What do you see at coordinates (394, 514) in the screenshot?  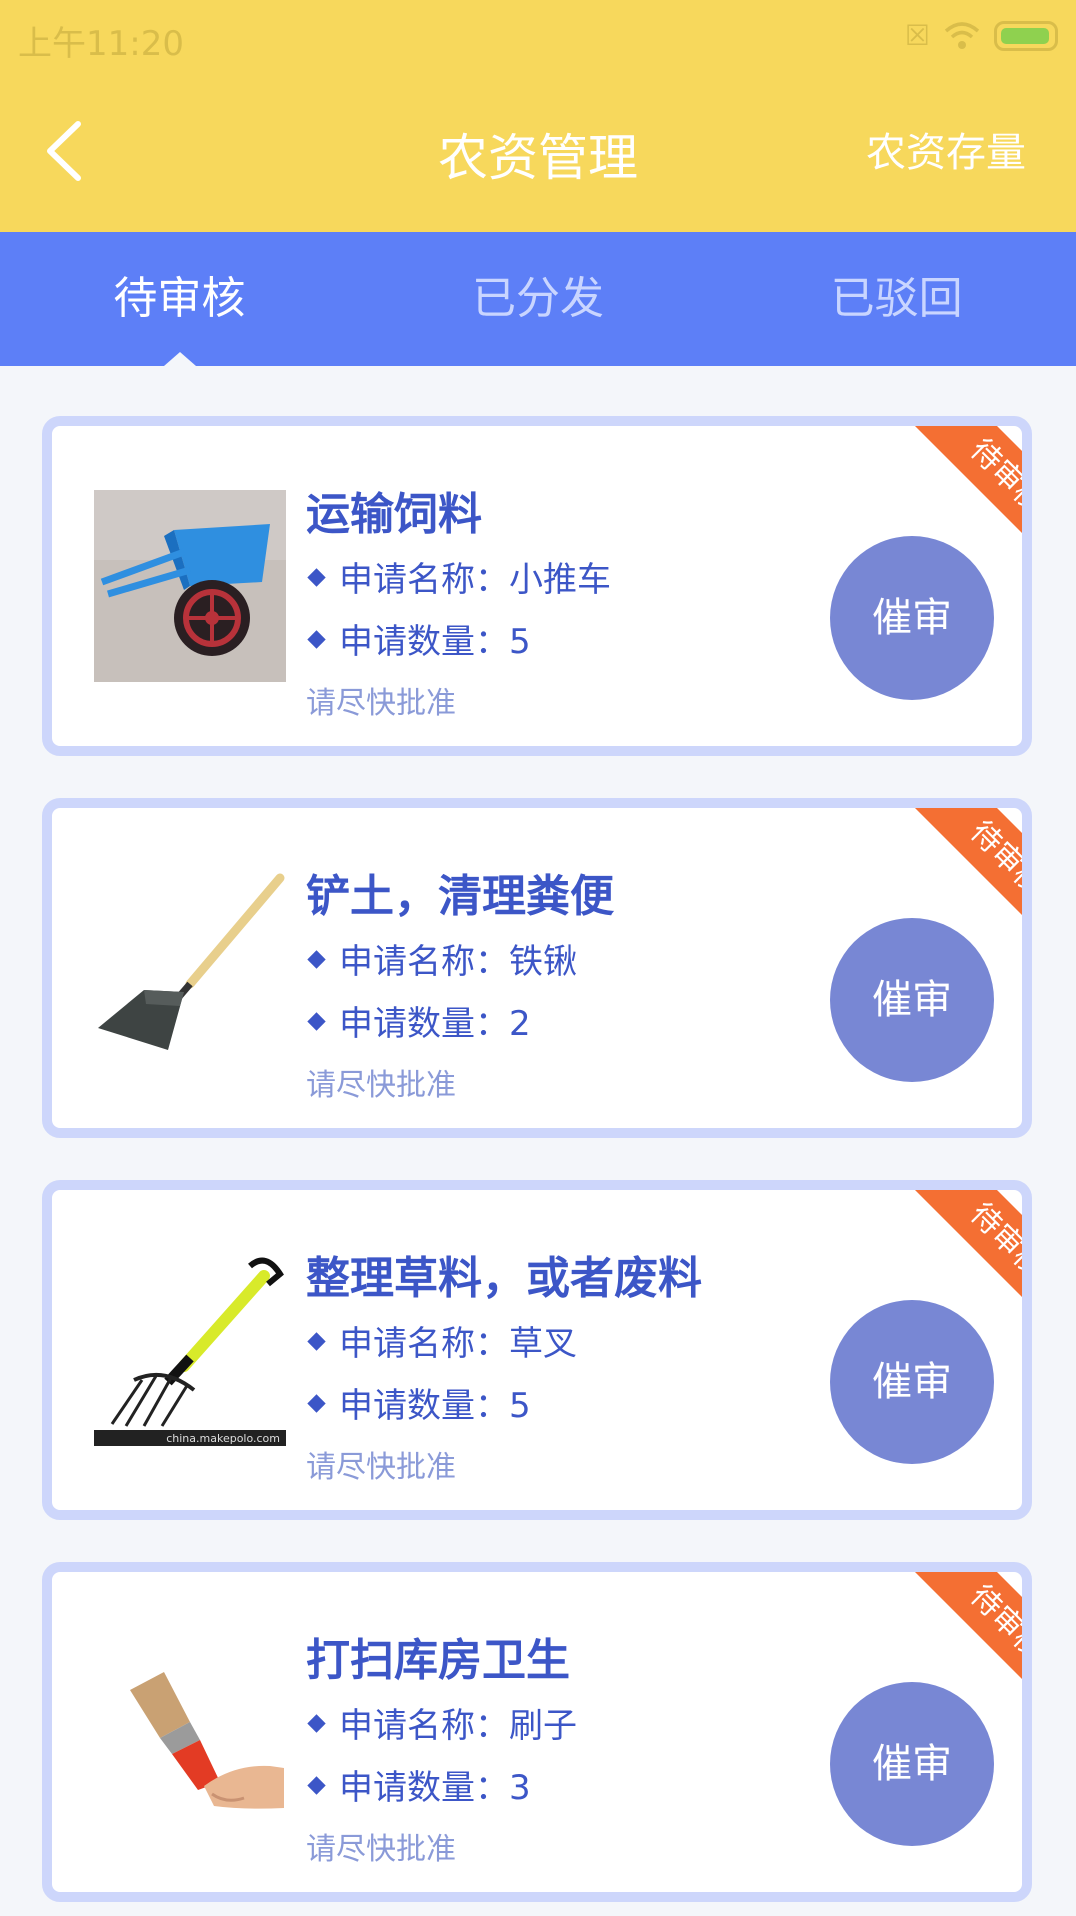 I see `card-title: 运输饲料` at bounding box center [394, 514].